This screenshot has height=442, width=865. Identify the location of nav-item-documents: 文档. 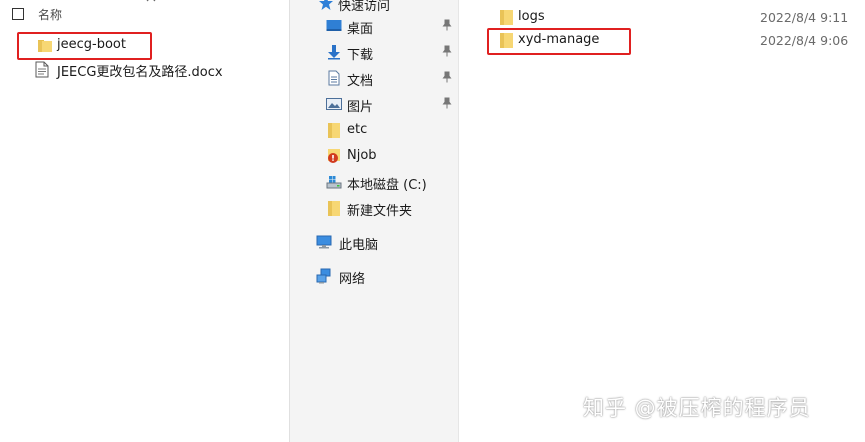
(375, 78).